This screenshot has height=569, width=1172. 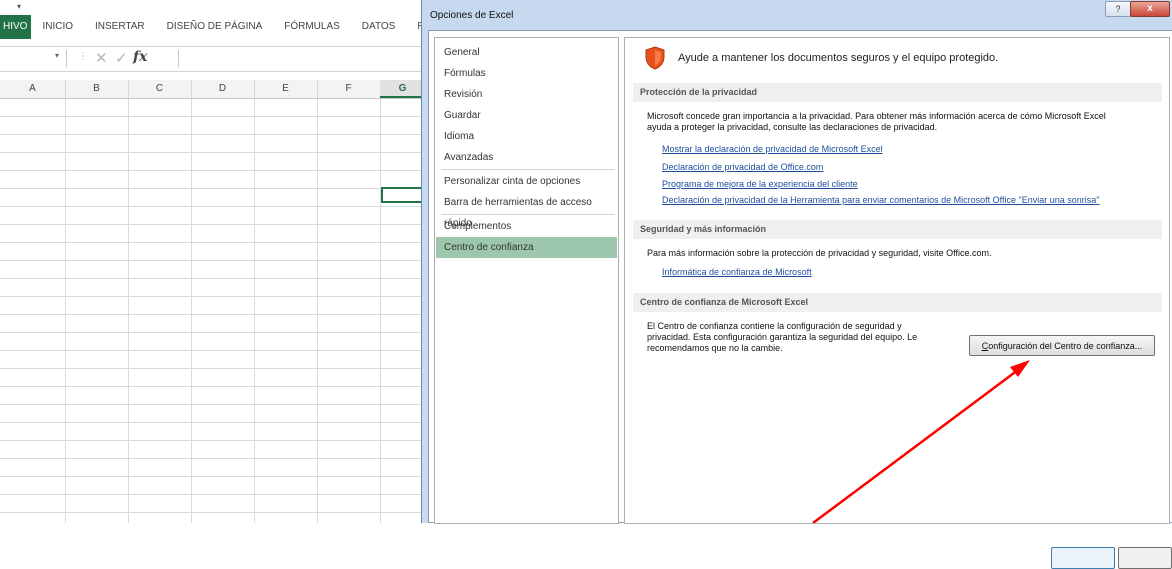 I want to click on cancel-button, so click(x=1145, y=558).